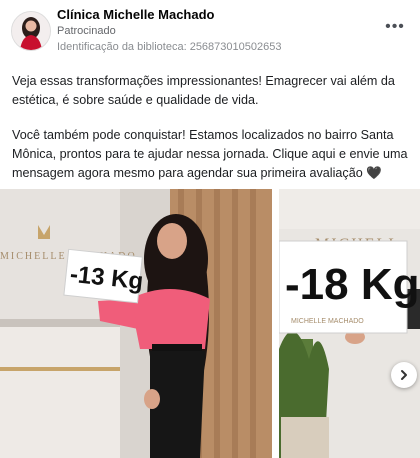 The image size is (420, 458). I want to click on sign-logo-text: MICHELLE MACHADO, so click(327, 321).